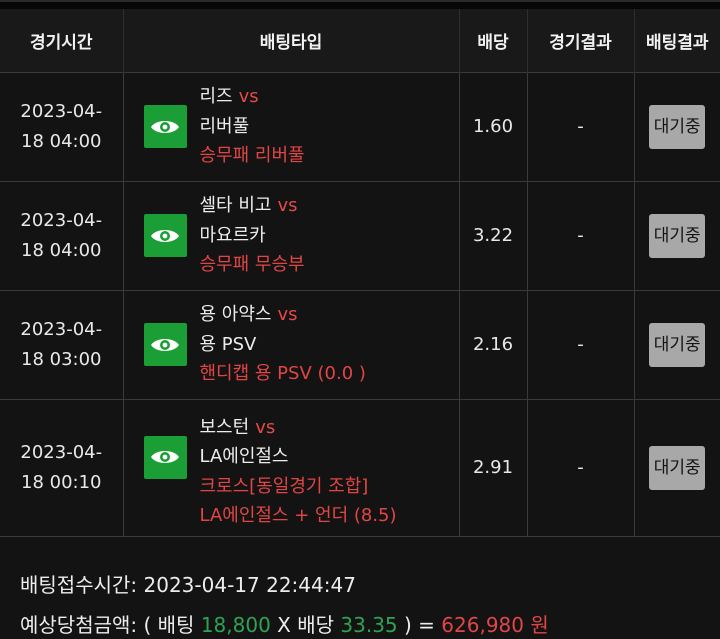 The height and width of the screenshot is (639, 720). Describe the element at coordinates (495, 625) in the screenshot. I see `payout-amount: 626,980 원` at that location.